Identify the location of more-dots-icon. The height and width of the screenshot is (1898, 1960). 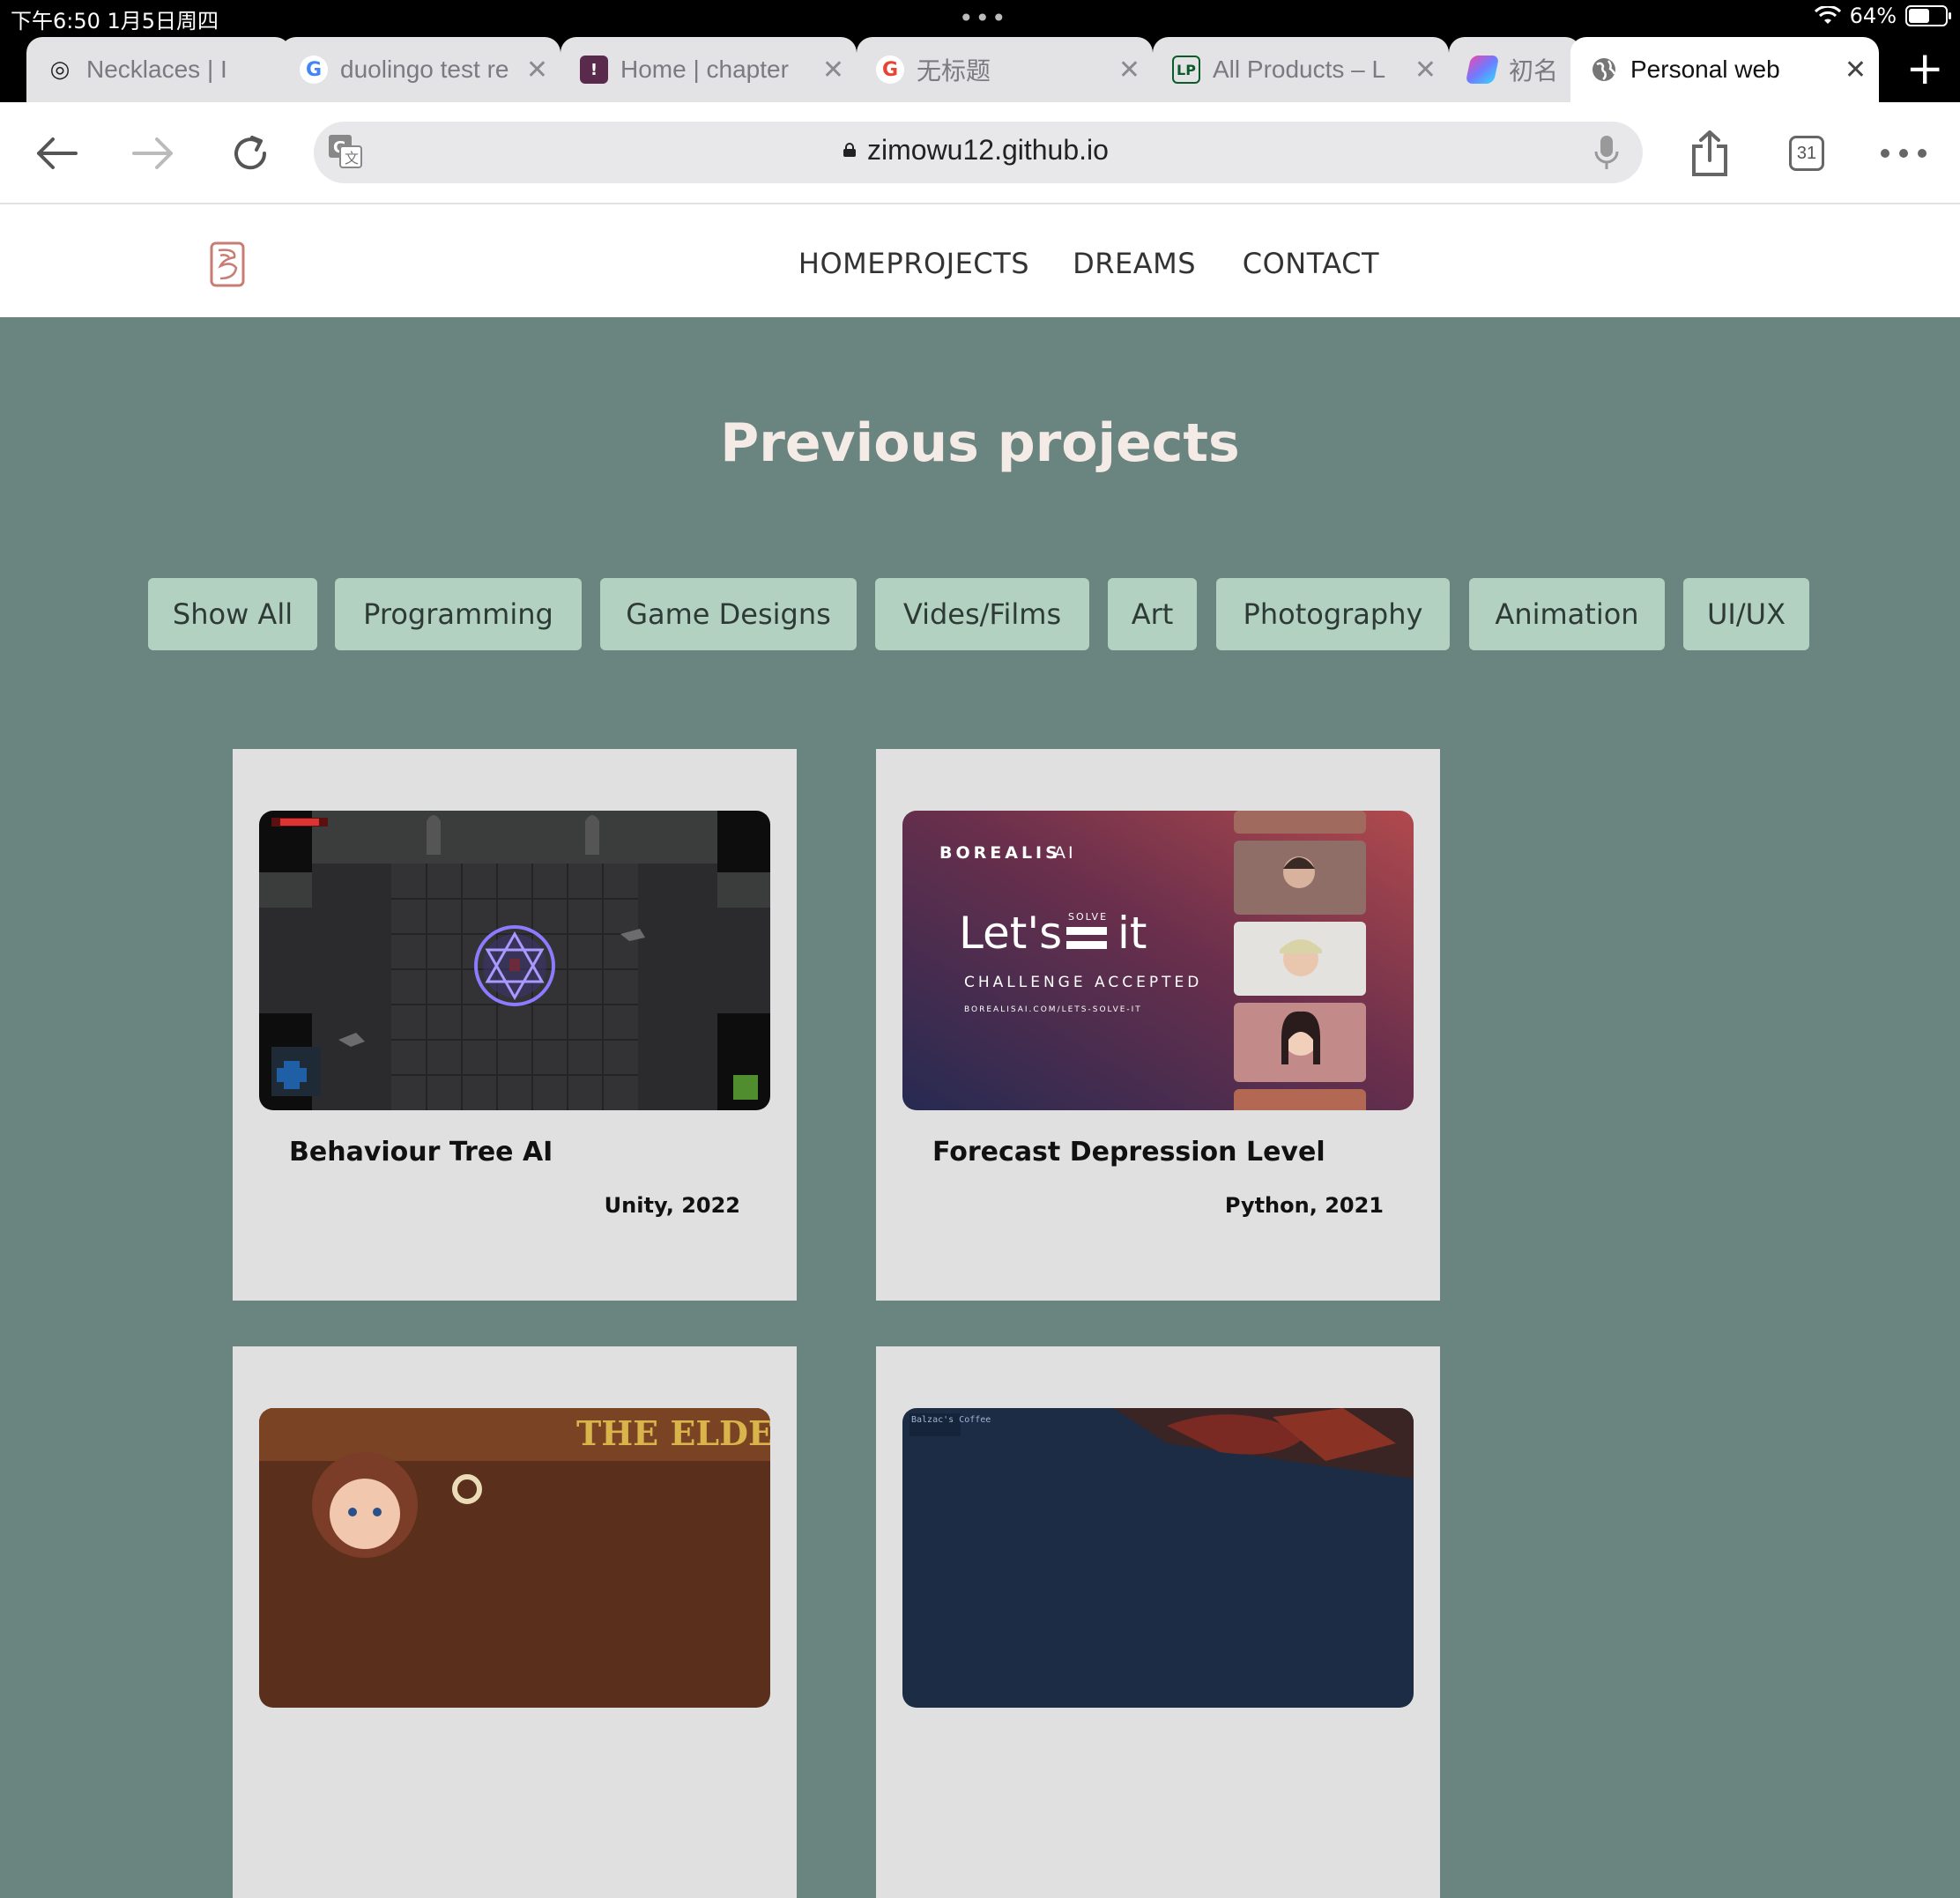
(1904, 153).